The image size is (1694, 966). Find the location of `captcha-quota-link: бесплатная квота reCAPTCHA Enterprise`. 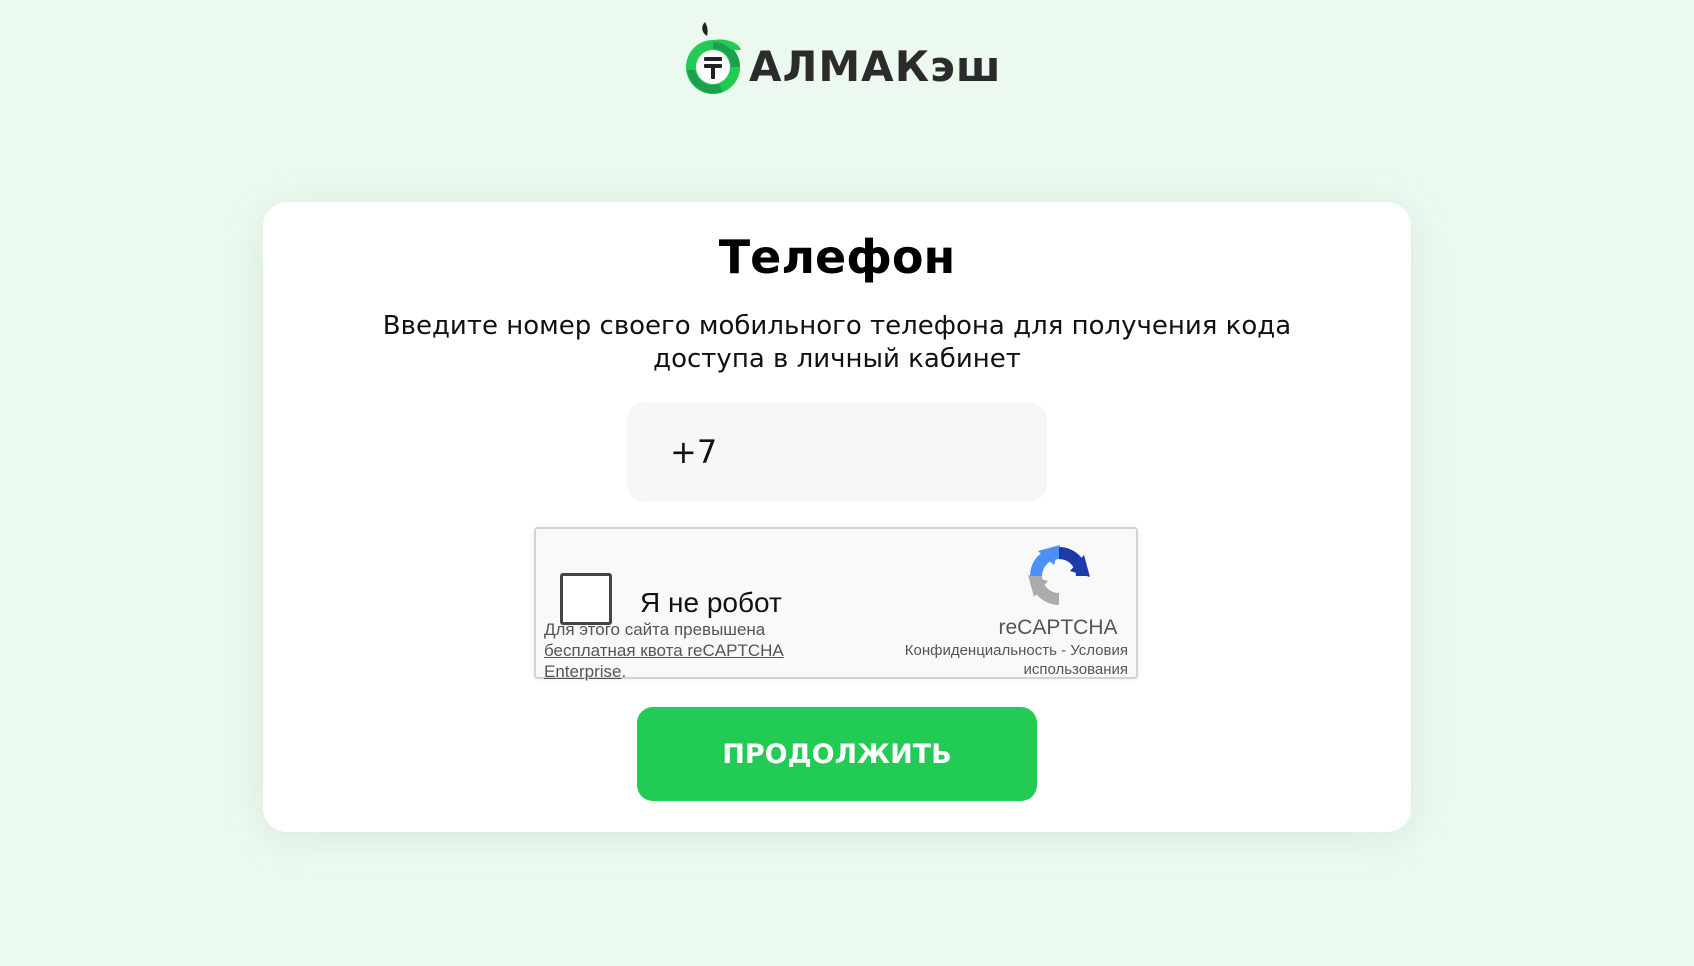

captcha-quota-link: бесплатная квота reCAPTCHA Enterprise is located at coordinates (664, 661).